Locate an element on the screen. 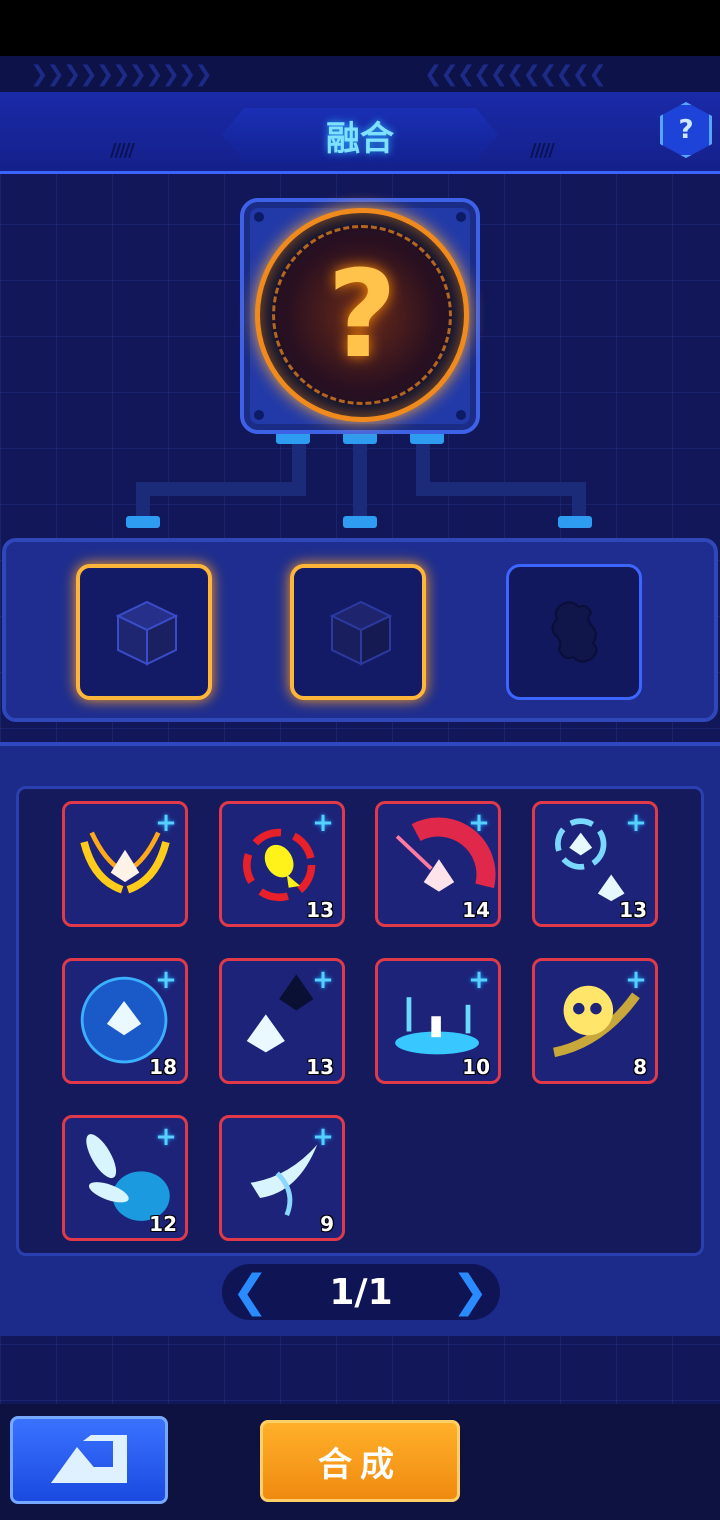  skill-card-7: + 10 is located at coordinates (438, 1021).